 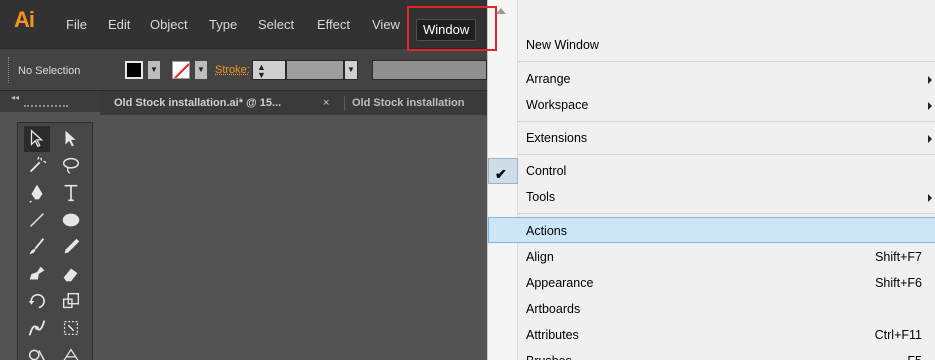 I want to click on menu-item-label: Brushes, so click(x=549, y=354).